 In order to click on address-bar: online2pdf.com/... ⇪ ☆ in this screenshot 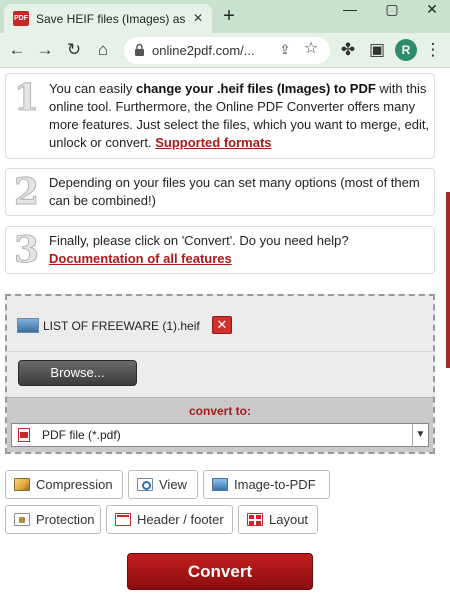, I will do `click(227, 50)`.